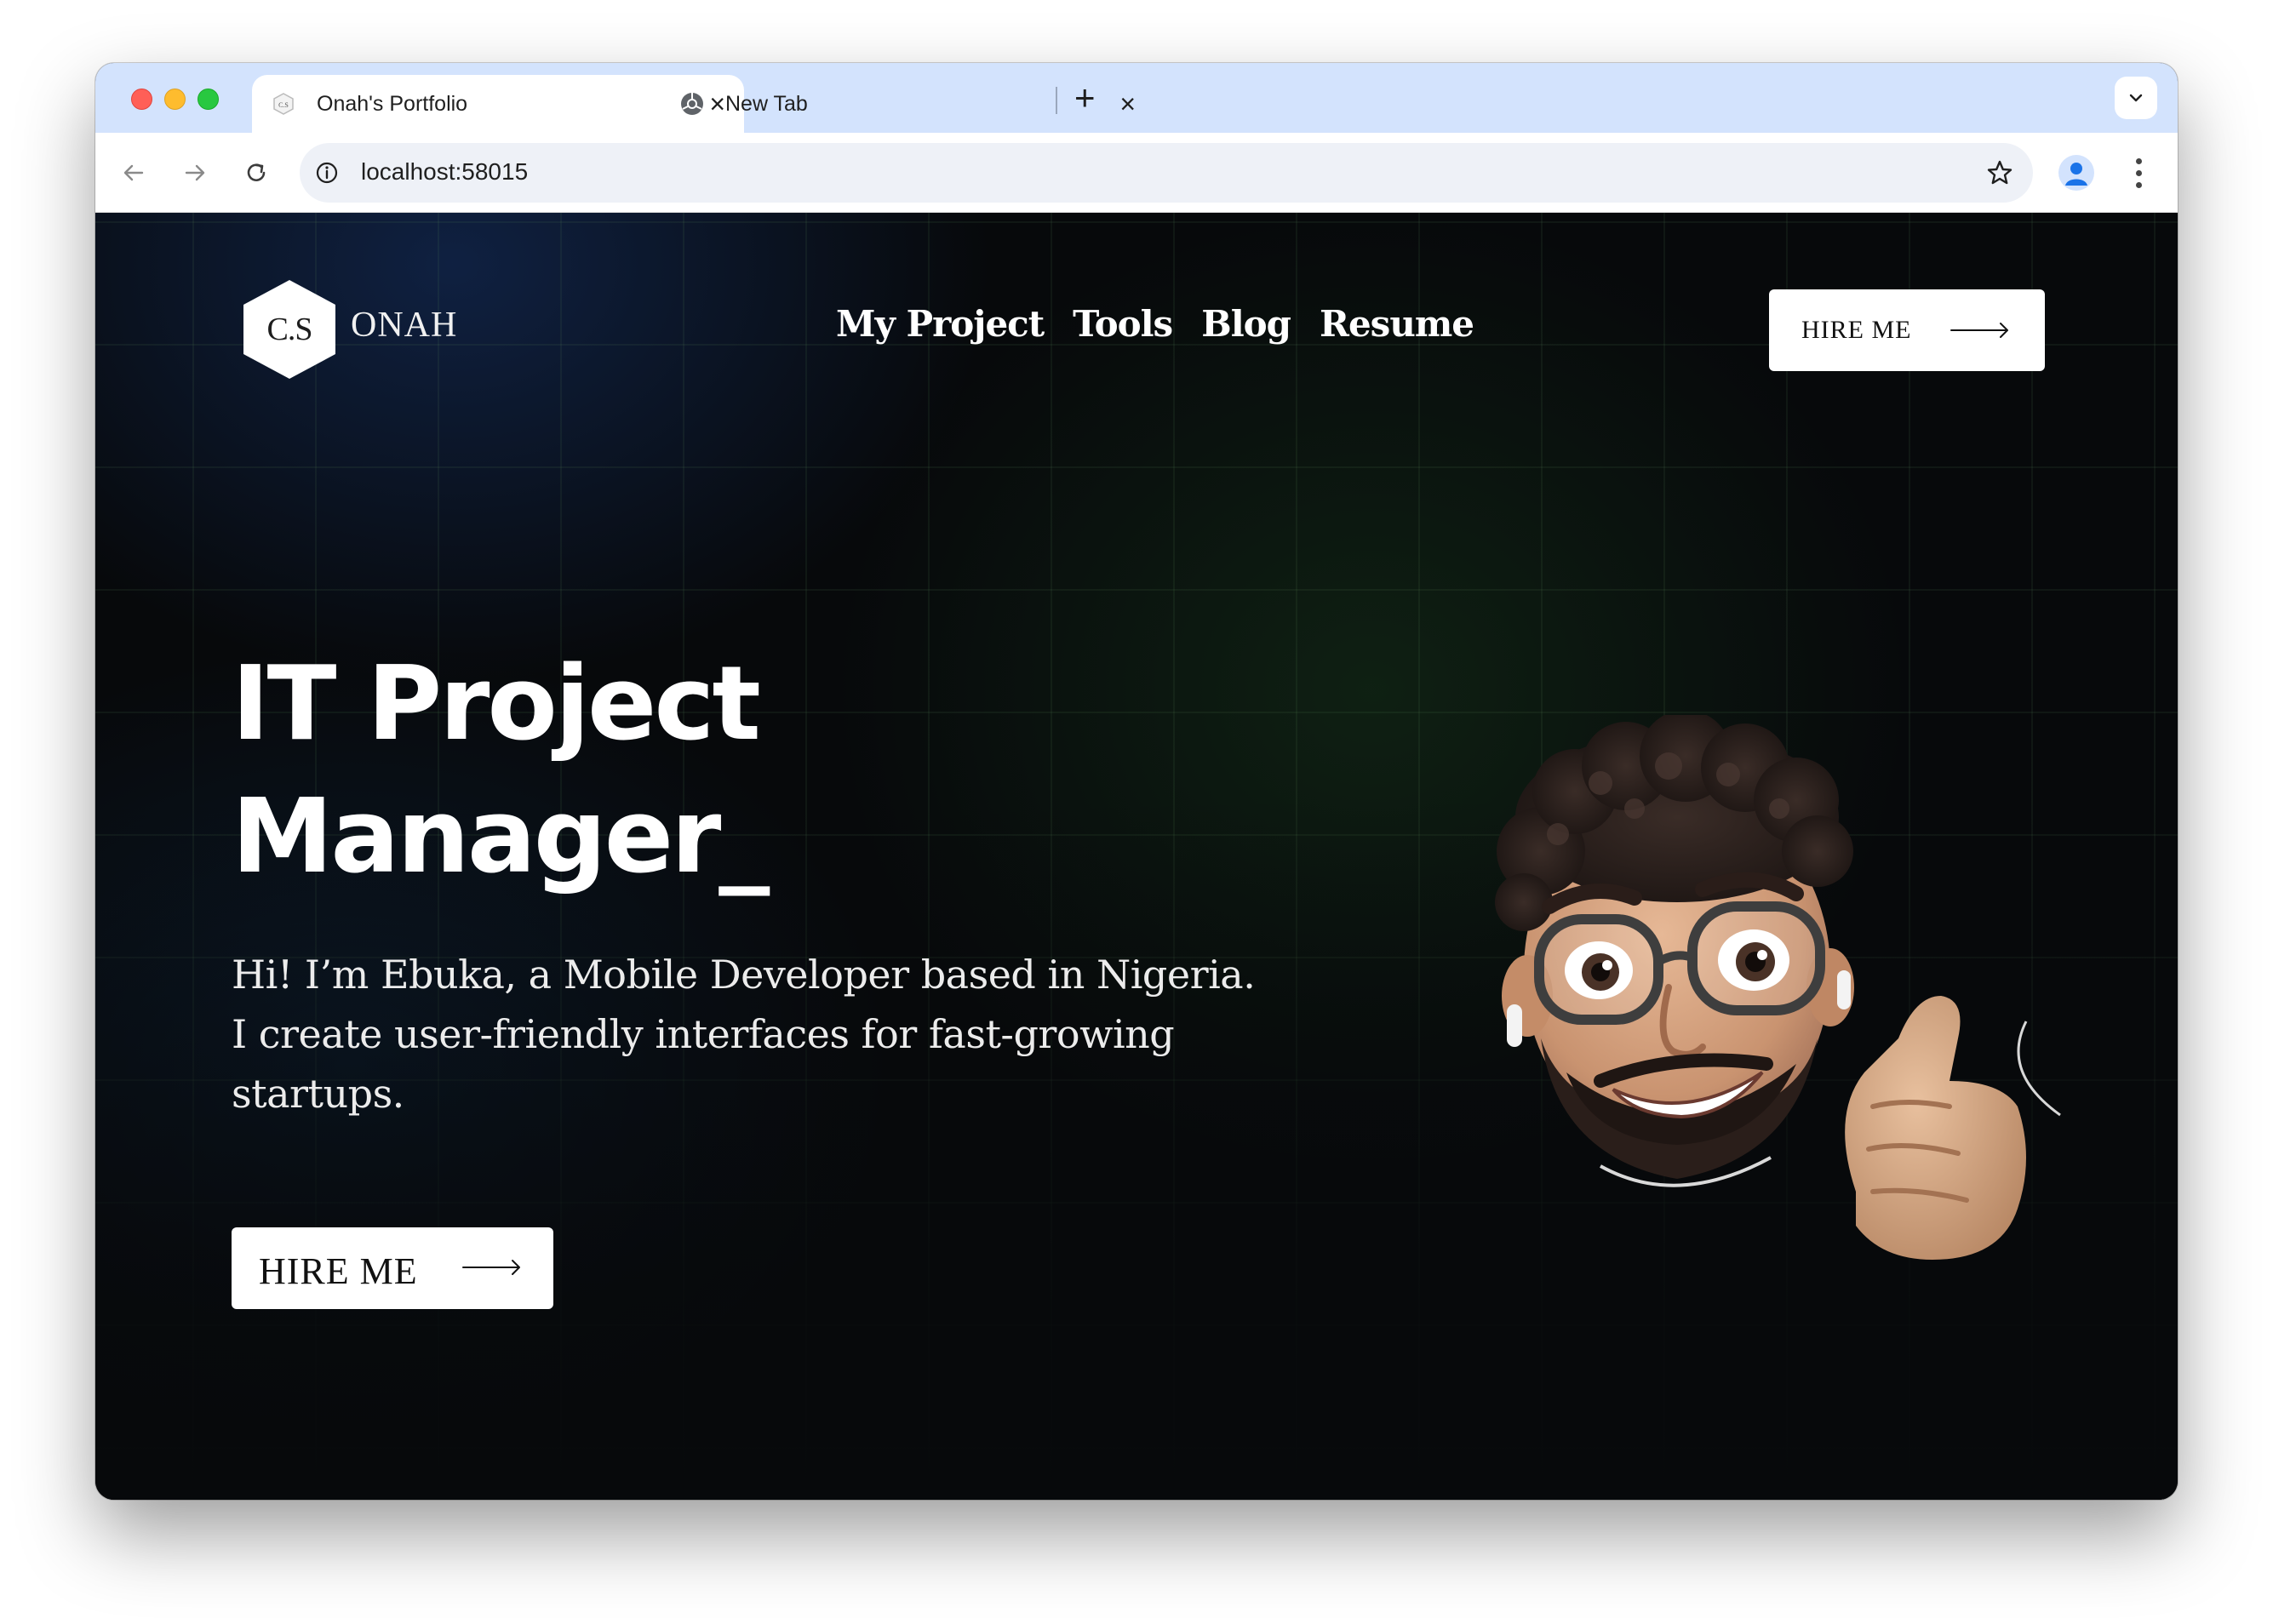  I want to click on main-nav: My Project Tools Blog Resume, so click(1155, 324).